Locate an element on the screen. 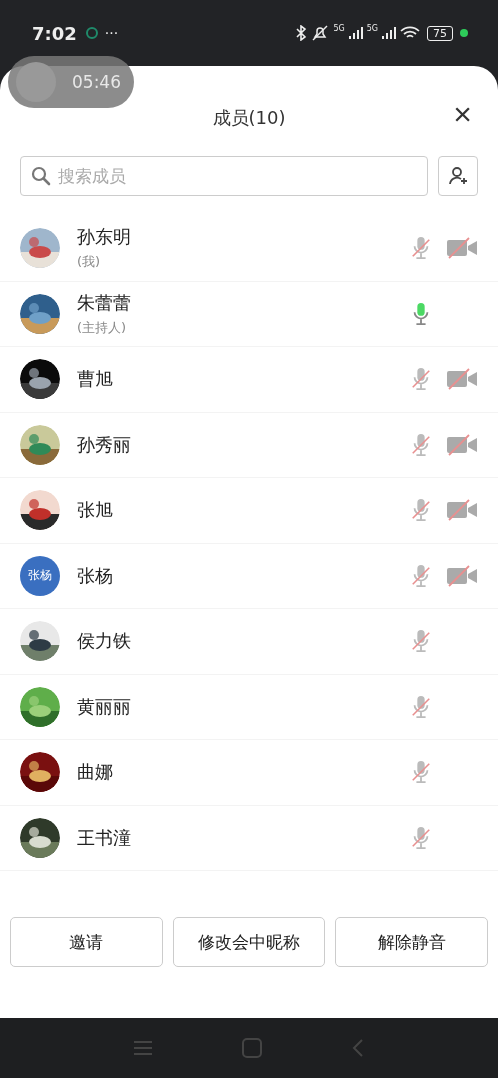  status-dot-icon is located at coordinates (464, 33).